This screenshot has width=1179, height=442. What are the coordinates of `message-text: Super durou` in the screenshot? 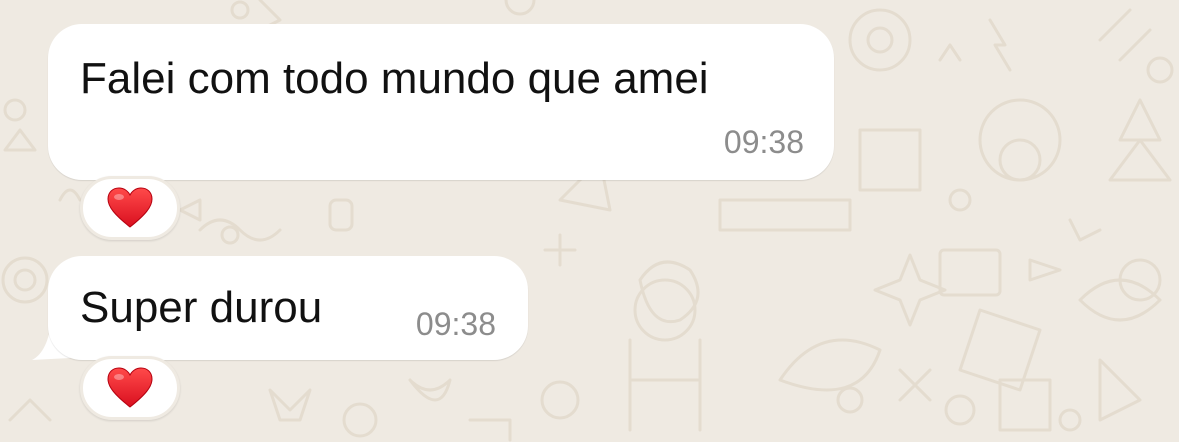 It's located at (201, 307).